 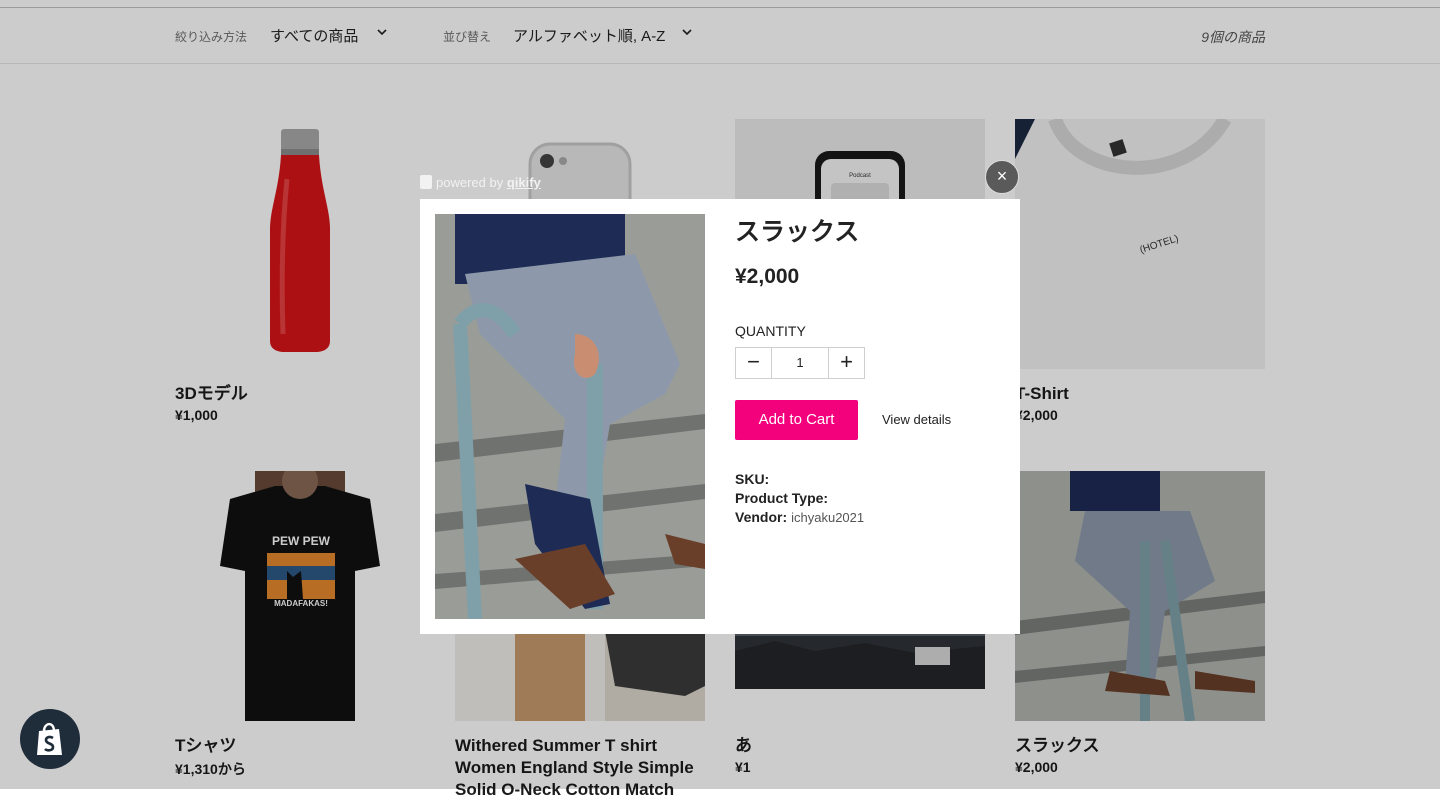 I want to click on quantity-stepper: − 1 +, so click(x=800, y=363).